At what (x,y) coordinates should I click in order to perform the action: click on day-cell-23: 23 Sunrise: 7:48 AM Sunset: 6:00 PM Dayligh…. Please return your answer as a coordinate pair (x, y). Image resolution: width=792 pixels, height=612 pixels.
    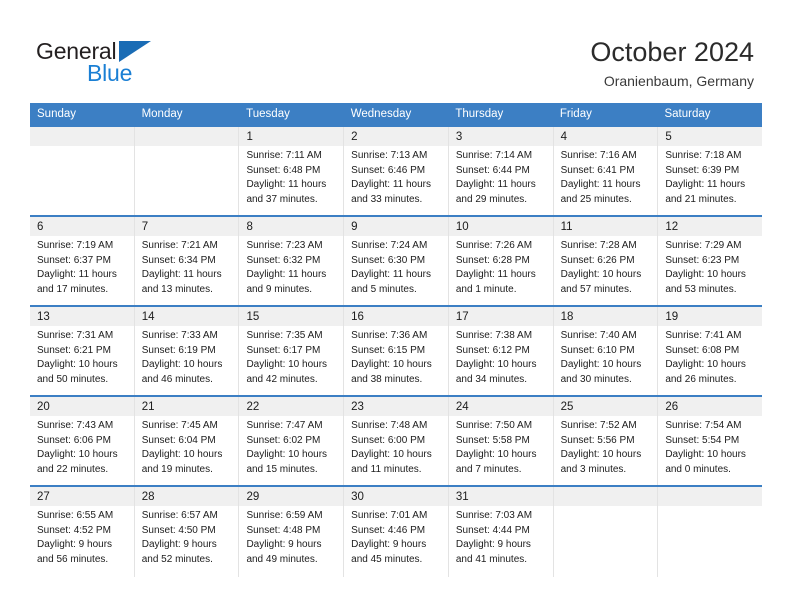
    Looking at the image, I should click on (396, 441).